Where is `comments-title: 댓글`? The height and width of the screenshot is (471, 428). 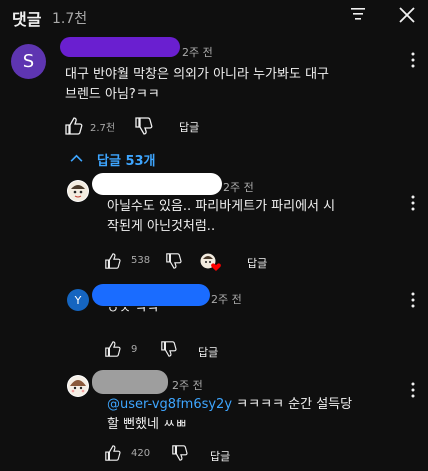
comments-title: 댓글 is located at coordinates (27, 19).